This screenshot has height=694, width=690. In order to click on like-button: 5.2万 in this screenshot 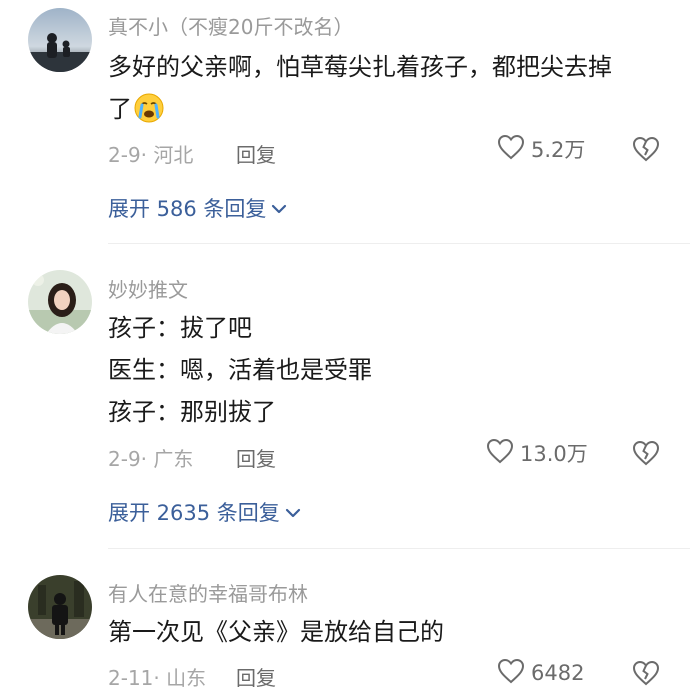, I will do `click(541, 149)`.